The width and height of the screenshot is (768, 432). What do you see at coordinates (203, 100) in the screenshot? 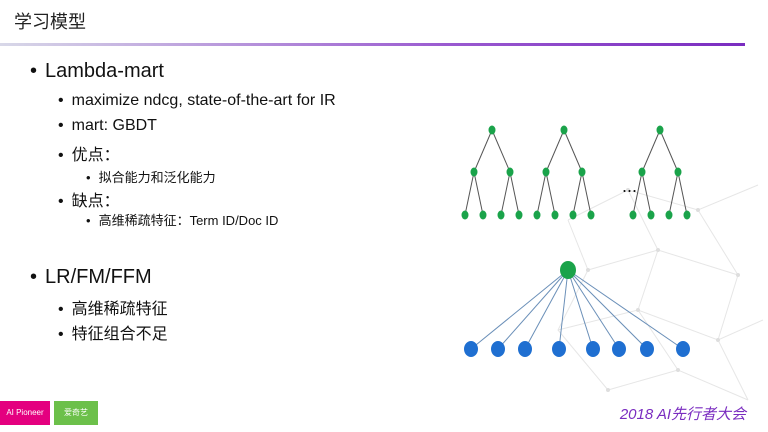
I see `bullet-text: maximize ndcg, state-of-the-art for IR` at bounding box center [203, 100].